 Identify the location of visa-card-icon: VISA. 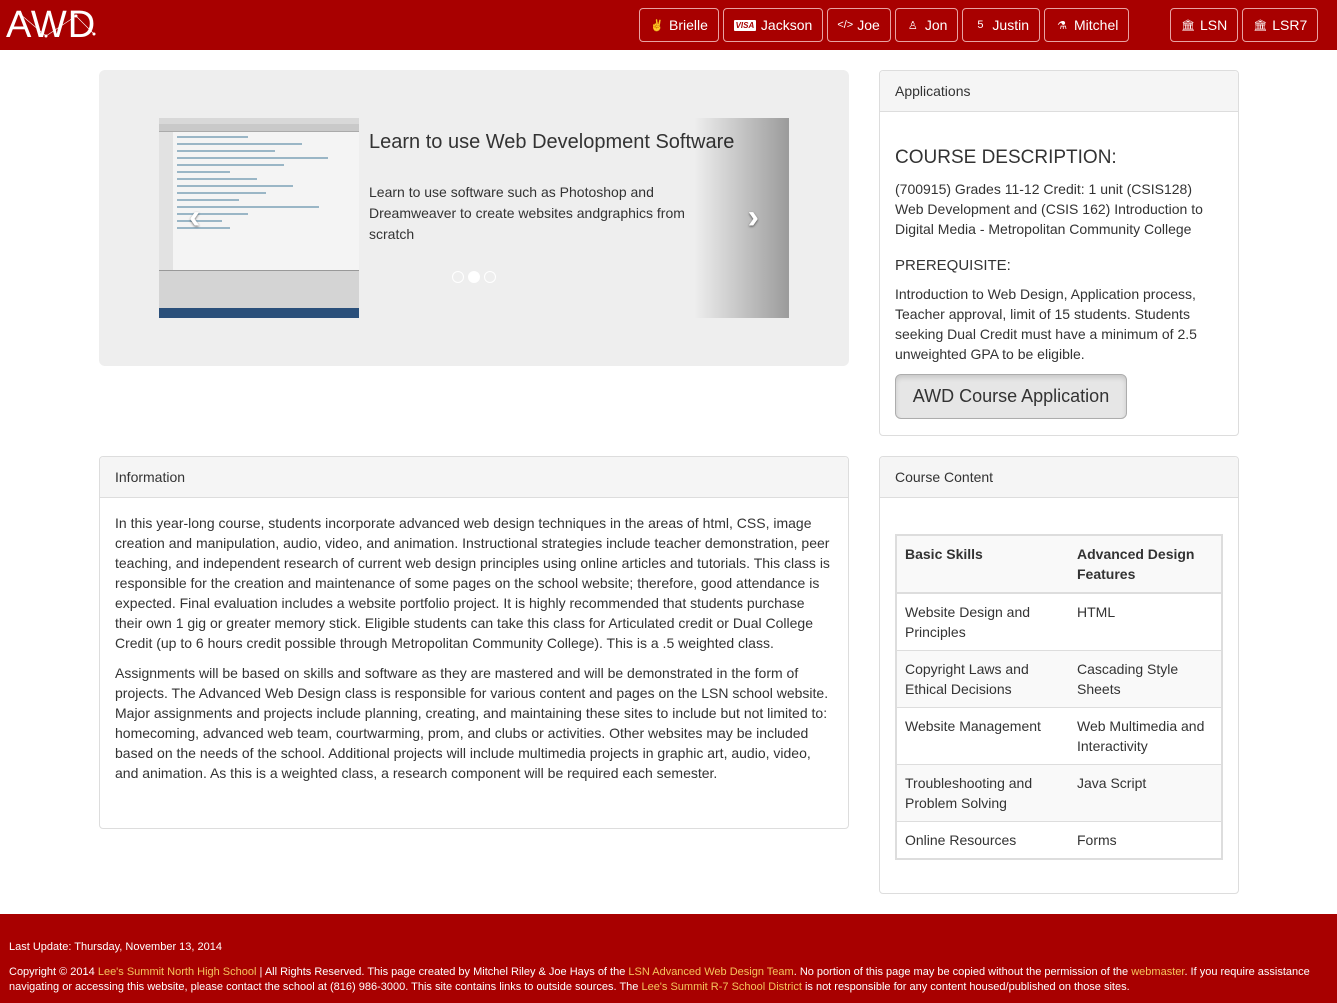
(745, 25).